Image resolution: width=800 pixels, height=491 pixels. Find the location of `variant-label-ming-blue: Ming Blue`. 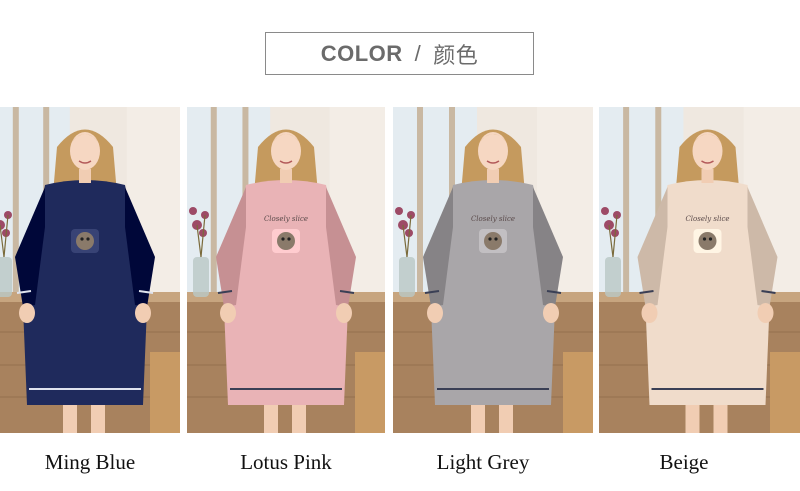

variant-label-ming-blue: Ming Blue is located at coordinates (90, 462).